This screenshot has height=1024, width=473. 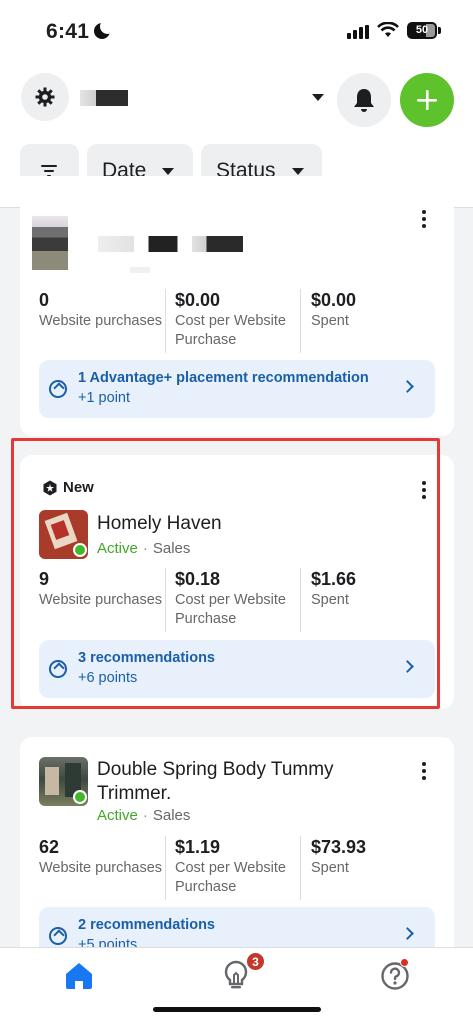 I want to click on moon-icon, so click(x=104, y=29).